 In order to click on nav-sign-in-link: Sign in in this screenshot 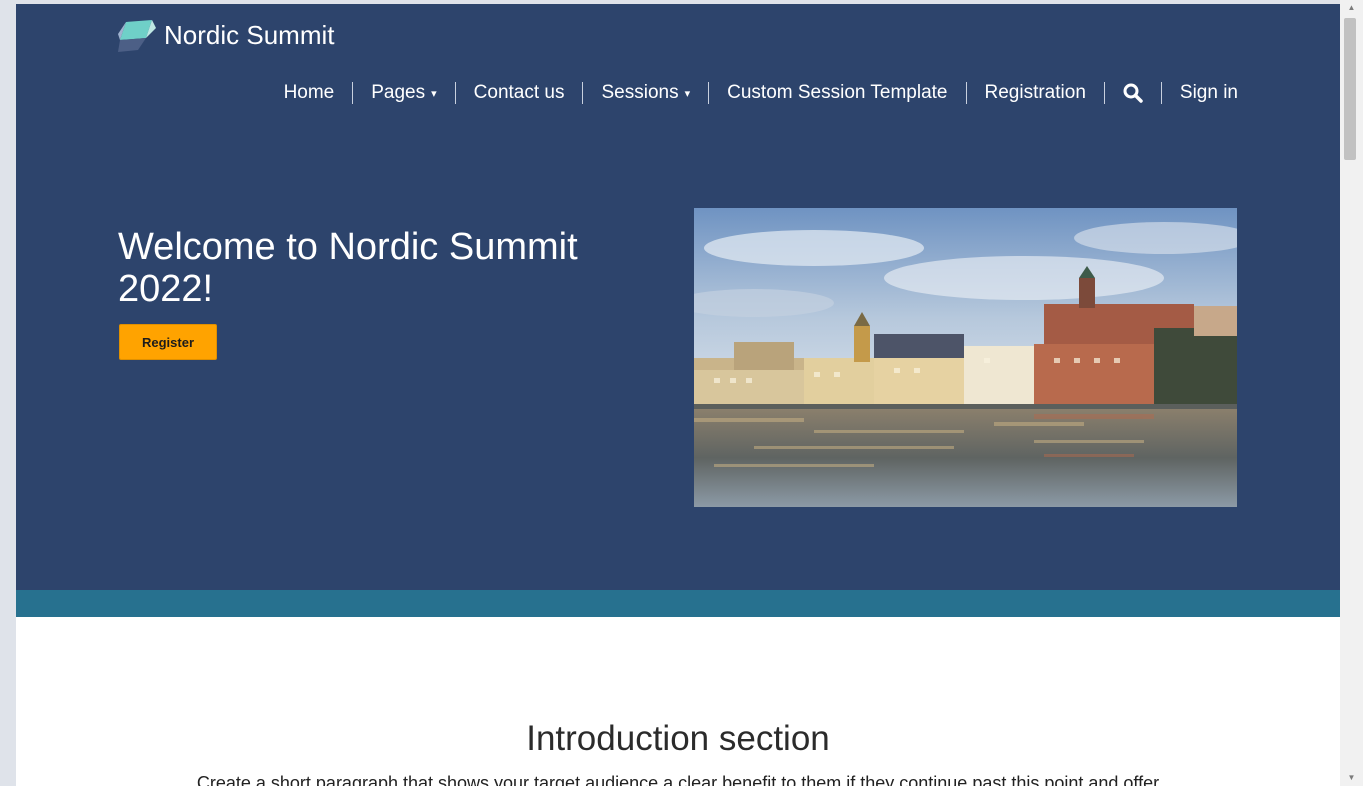, I will do `click(1209, 93)`.